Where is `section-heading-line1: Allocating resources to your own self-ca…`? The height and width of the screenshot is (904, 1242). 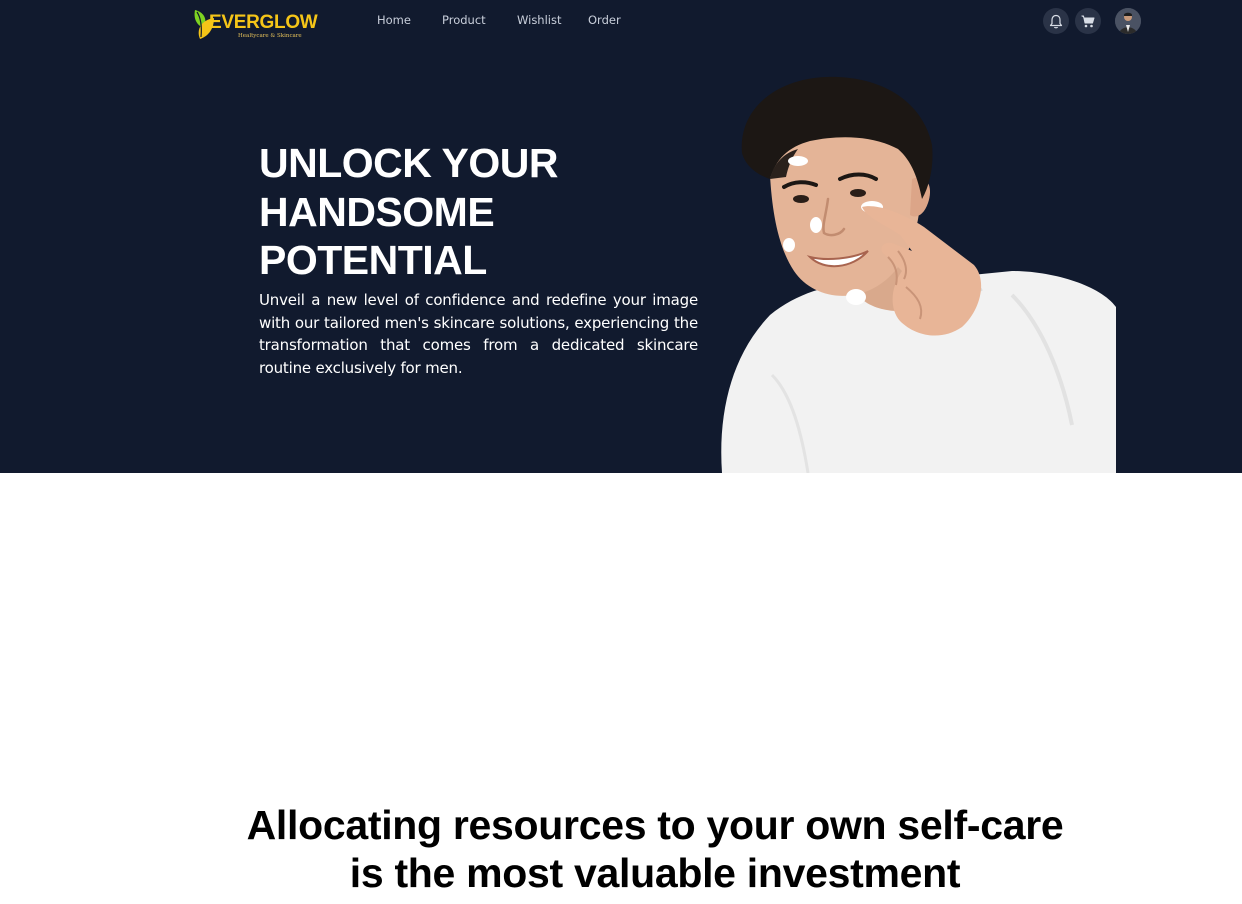 section-heading-line1: Allocating resources to your own self-ca… is located at coordinates (655, 825).